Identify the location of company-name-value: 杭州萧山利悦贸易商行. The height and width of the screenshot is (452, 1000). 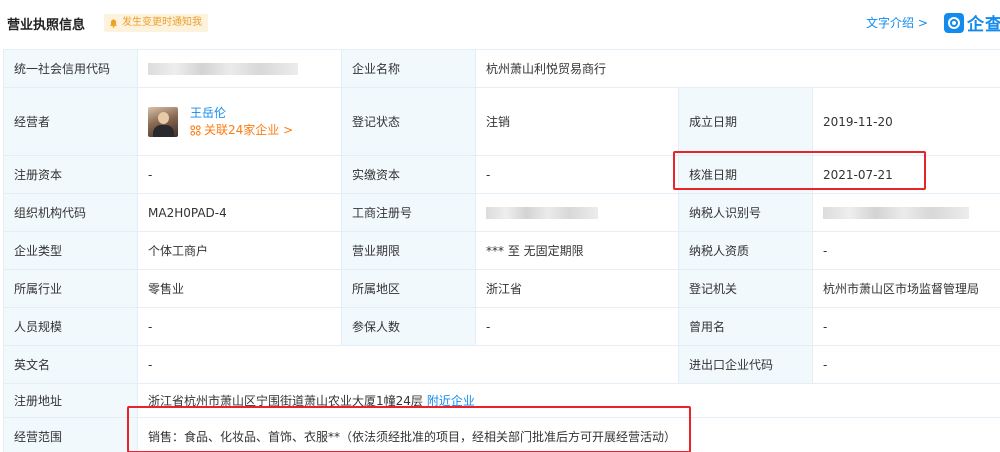
(737, 68).